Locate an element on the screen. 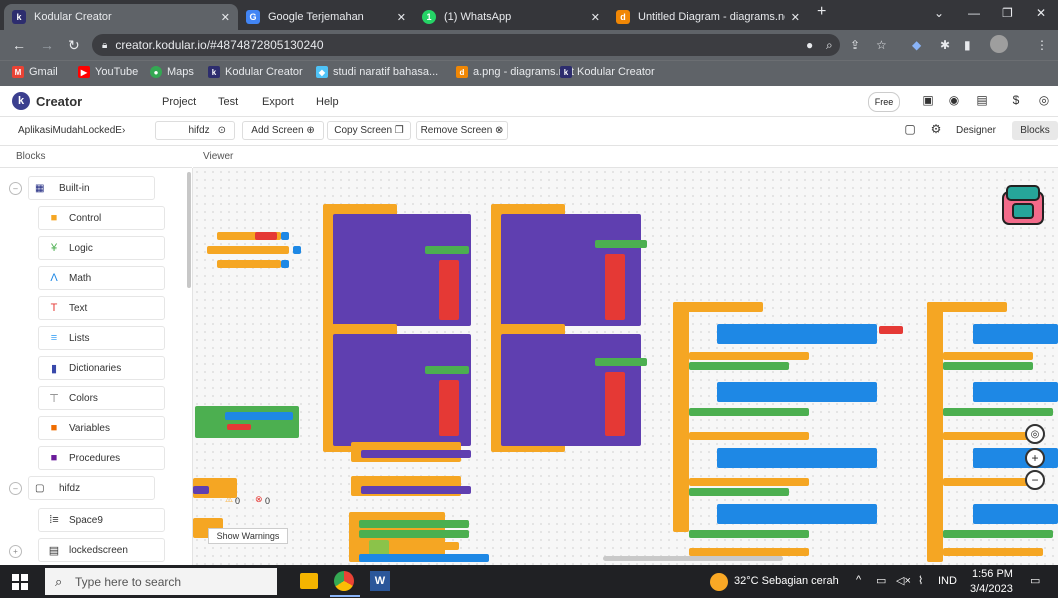 The height and width of the screenshot is (598, 1058). tab-diagrams: d Untitled Diagram - diagrams.net ✕ is located at coordinates (708, 17).